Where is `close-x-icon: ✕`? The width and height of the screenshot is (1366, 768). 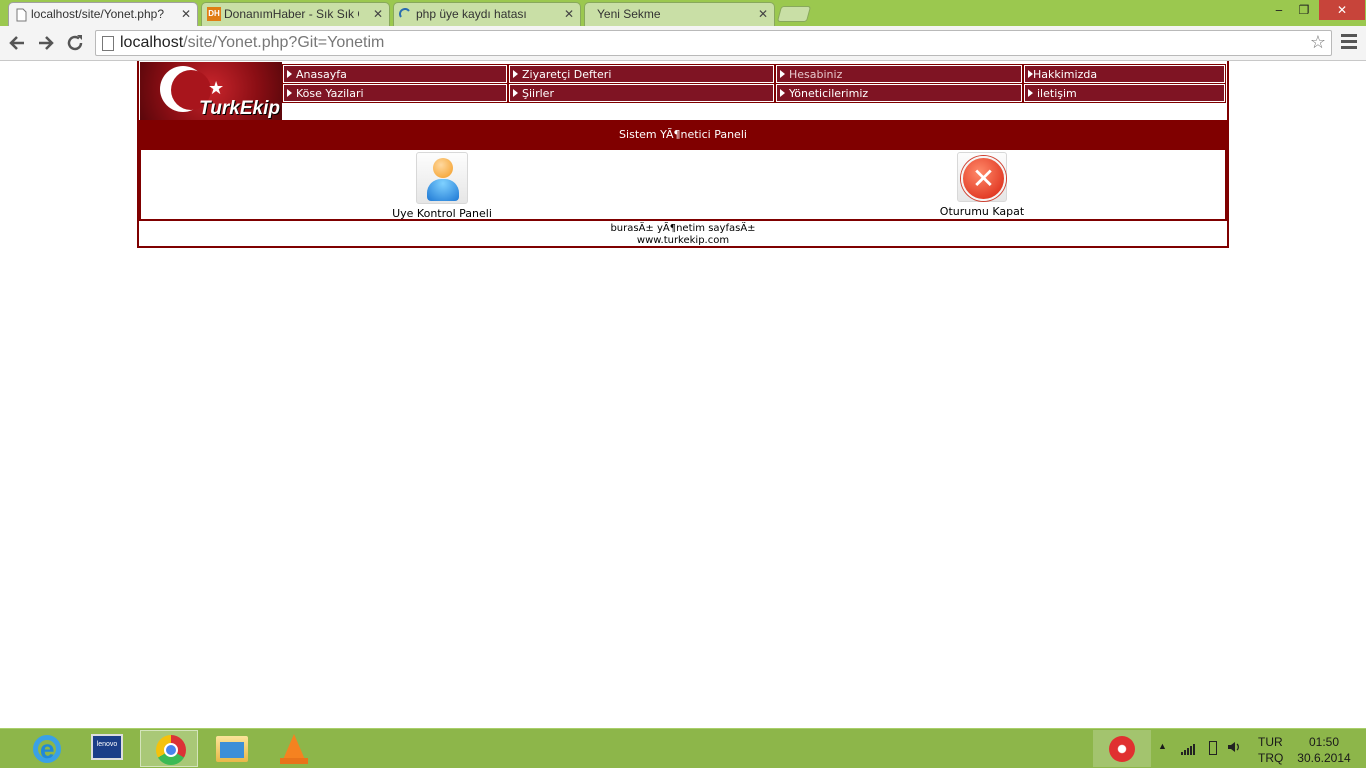 close-x-icon: ✕ is located at coordinates (982, 177).